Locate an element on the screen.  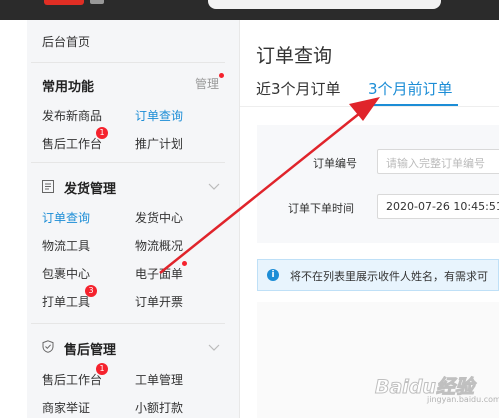
sidebar-item-publish-product: 发布新商品 is located at coordinates (72, 115).